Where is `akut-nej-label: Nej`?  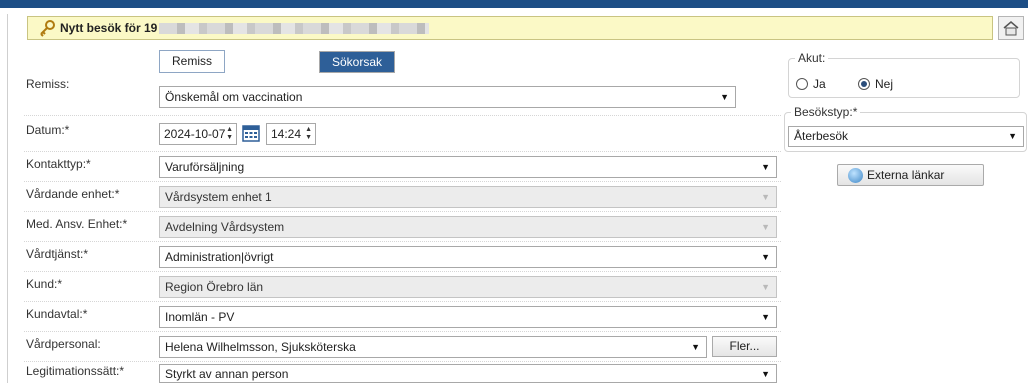 akut-nej-label: Nej is located at coordinates (884, 84).